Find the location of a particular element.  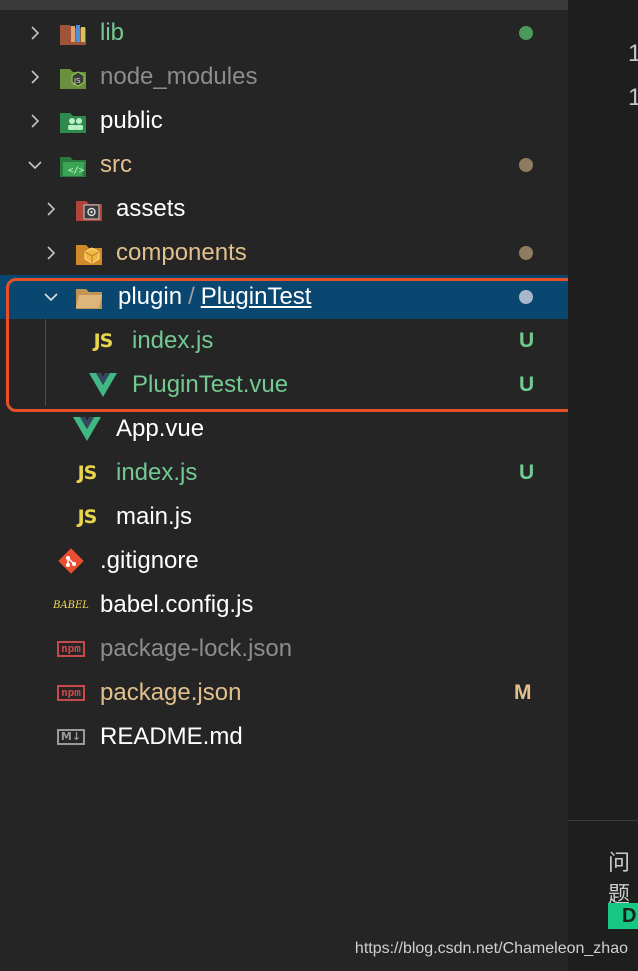

tree-item-assets: assets is located at coordinates (284, 209).